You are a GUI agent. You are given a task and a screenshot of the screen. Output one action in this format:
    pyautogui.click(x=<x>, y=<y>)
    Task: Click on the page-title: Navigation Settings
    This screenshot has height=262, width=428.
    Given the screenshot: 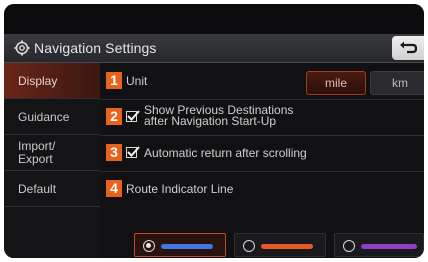 What is the action you would take?
    pyautogui.click(x=95, y=48)
    